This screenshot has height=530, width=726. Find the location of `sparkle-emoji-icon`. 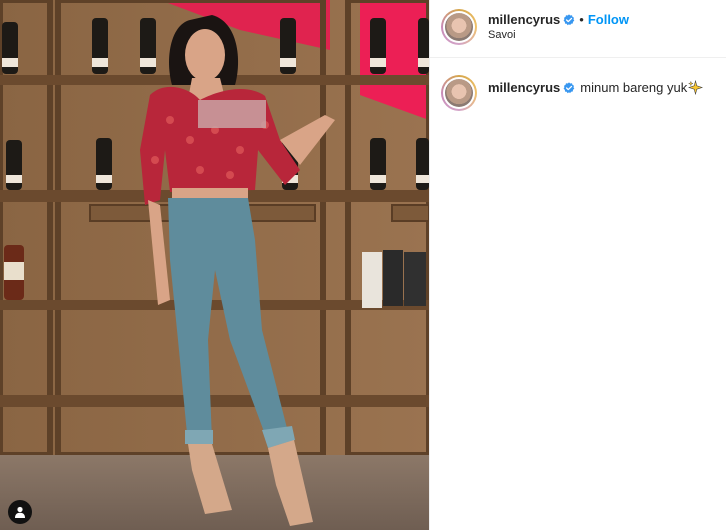

sparkle-emoji-icon is located at coordinates (696, 87).